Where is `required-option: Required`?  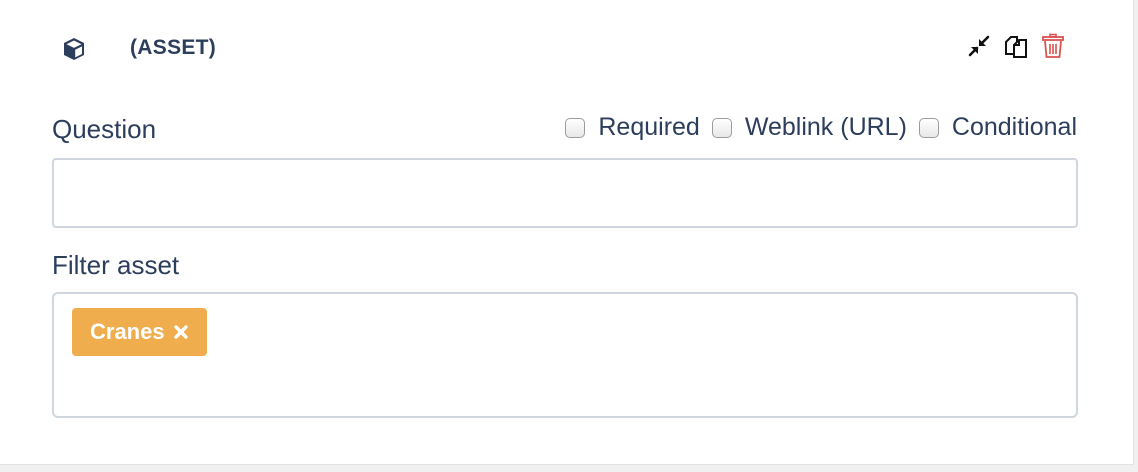 required-option: Required is located at coordinates (632, 127).